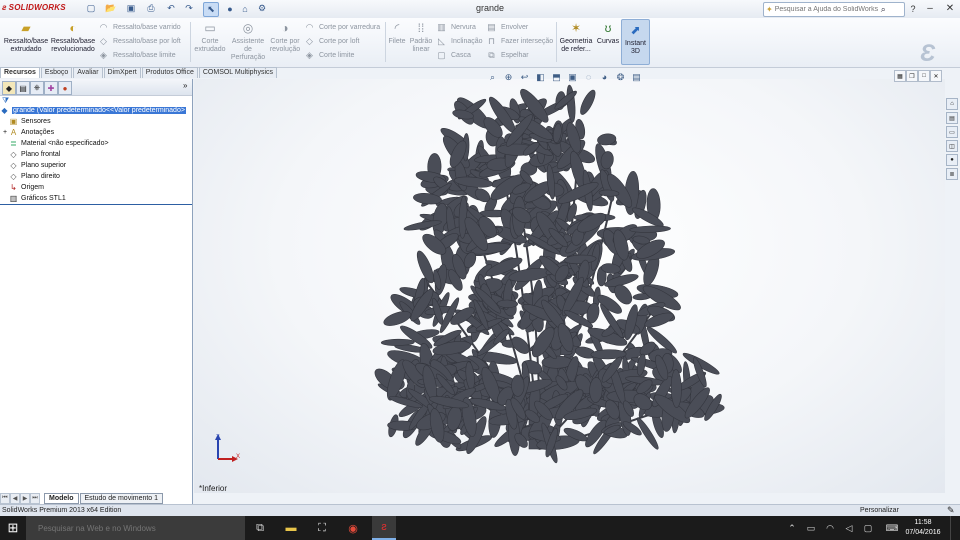 This screenshot has width=960, height=540. Describe the element at coordinates (34, 176) in the screenshot. I see `tree-item-right-plane: ◇ Plano direito` at that location.